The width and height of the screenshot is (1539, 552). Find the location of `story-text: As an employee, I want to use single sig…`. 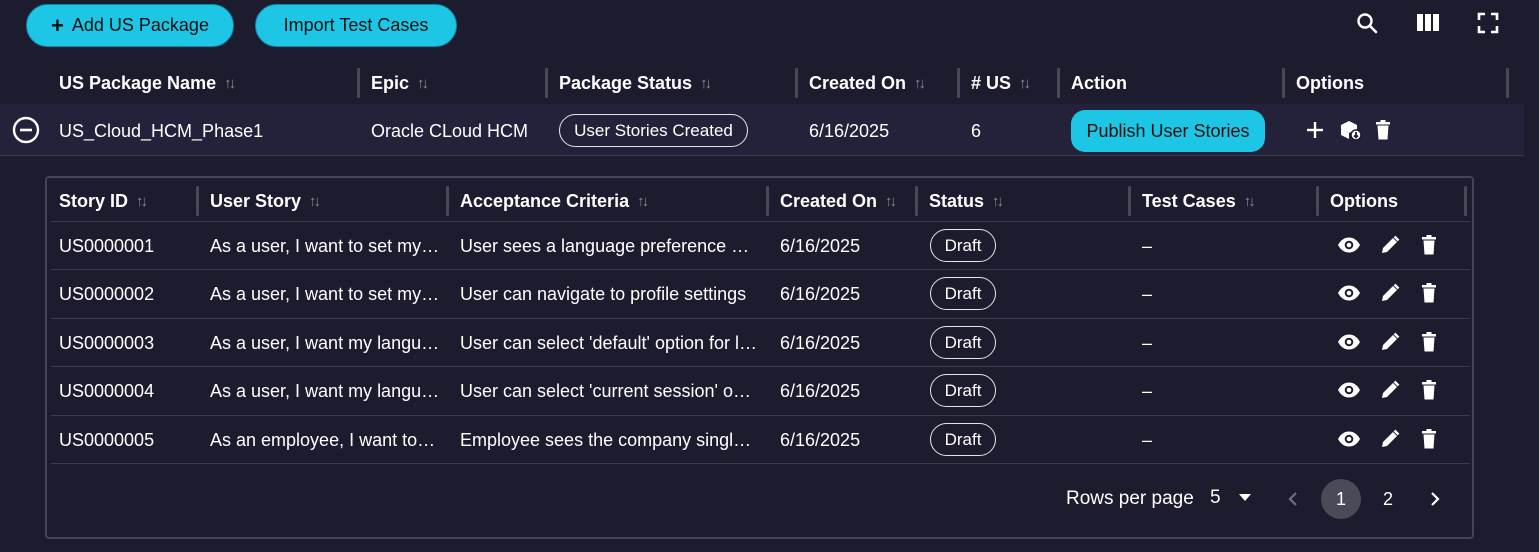

story-text: As an employee, I want to use single sig… is located at coordinates (325, 440).